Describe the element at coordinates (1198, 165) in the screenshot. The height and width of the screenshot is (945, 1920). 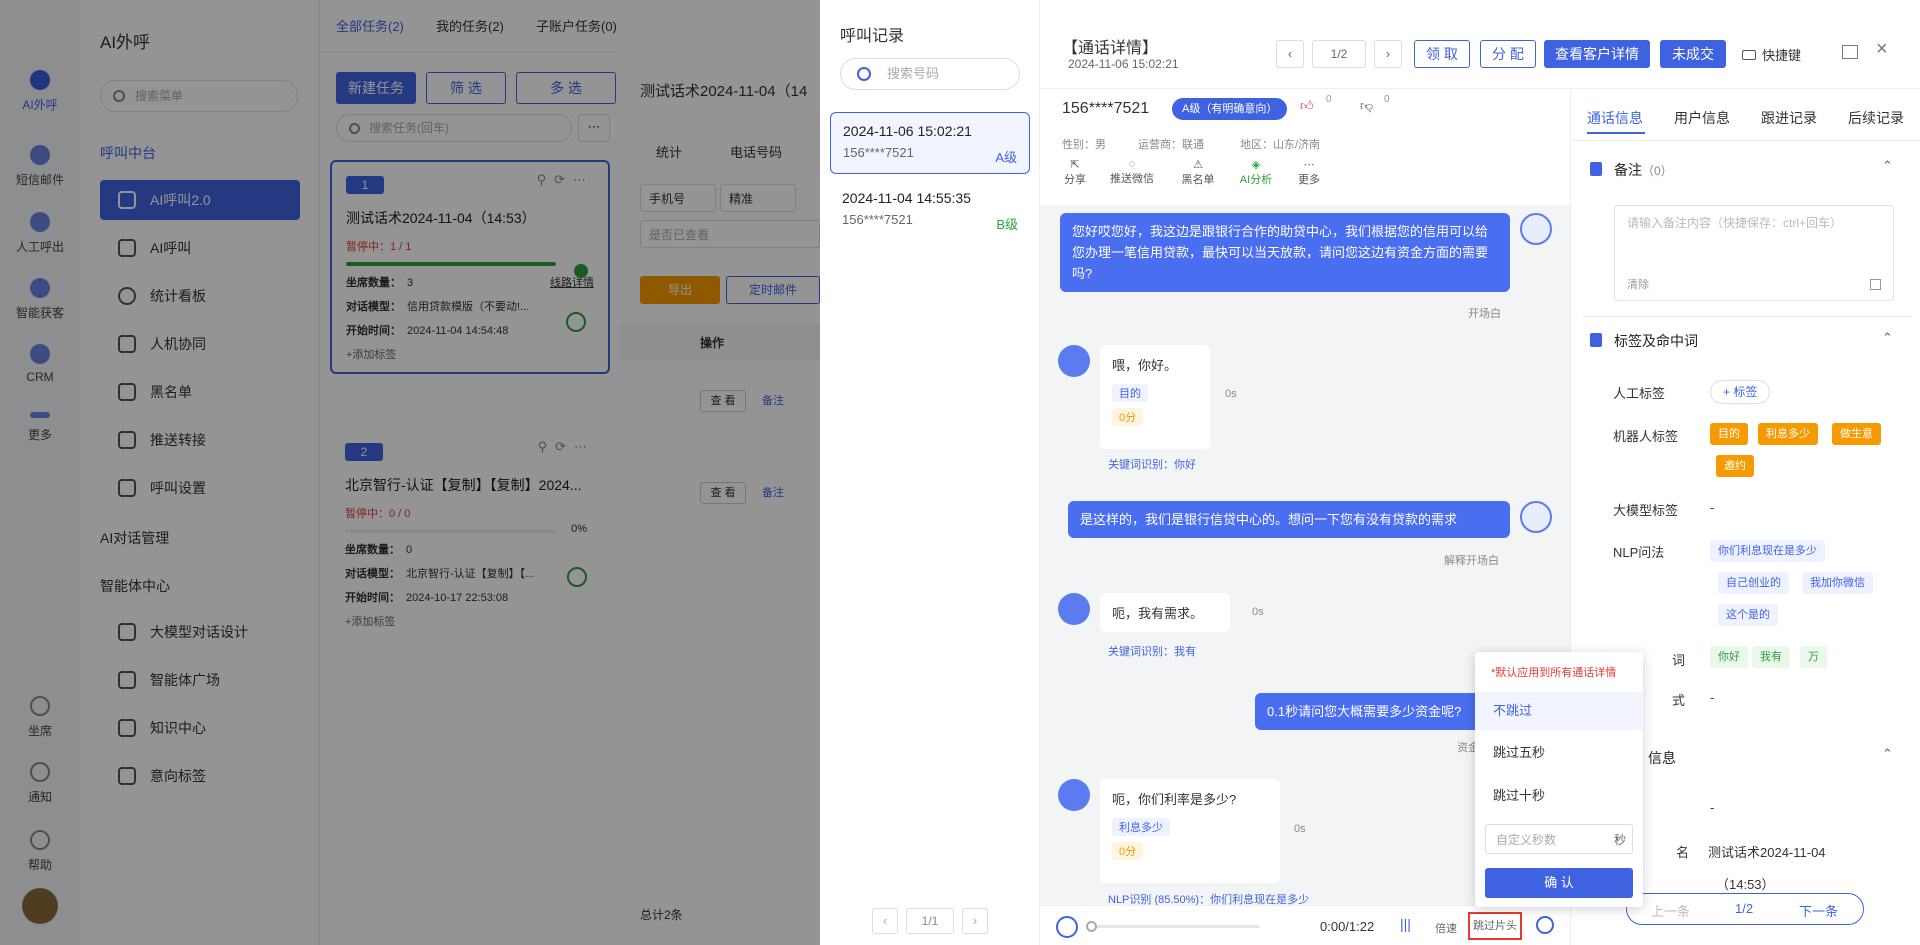
I see `warning-icon: ⚠` at that location.